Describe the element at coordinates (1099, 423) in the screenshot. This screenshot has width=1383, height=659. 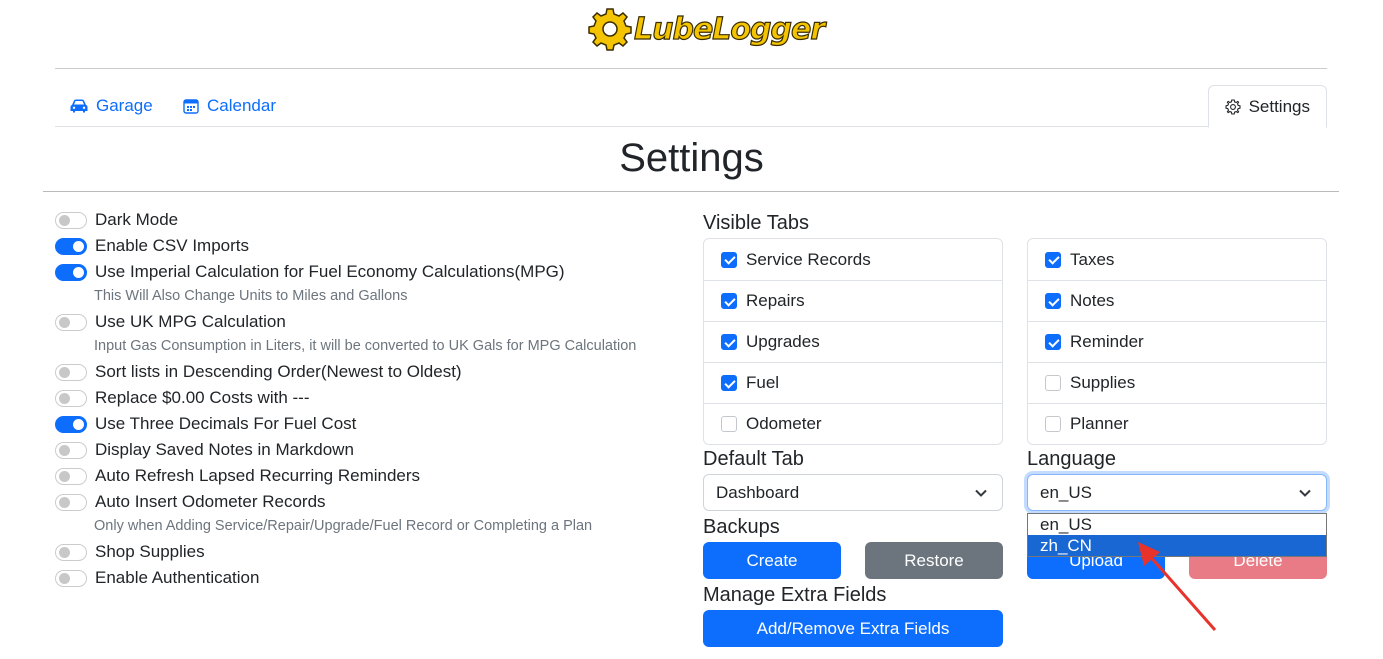
I see `visible-tab-label: Planner` at that location.